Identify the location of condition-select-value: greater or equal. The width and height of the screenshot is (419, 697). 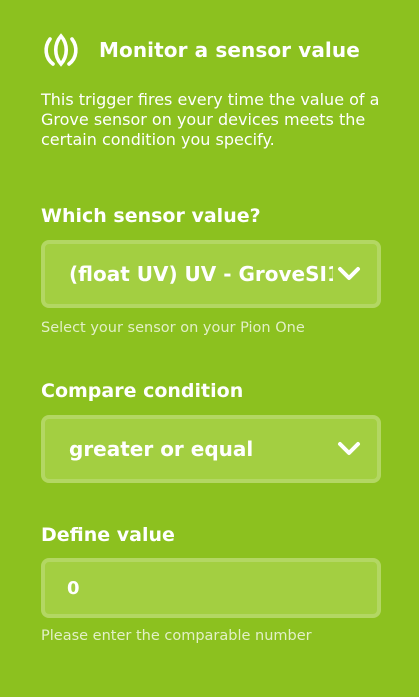
(161, 449).